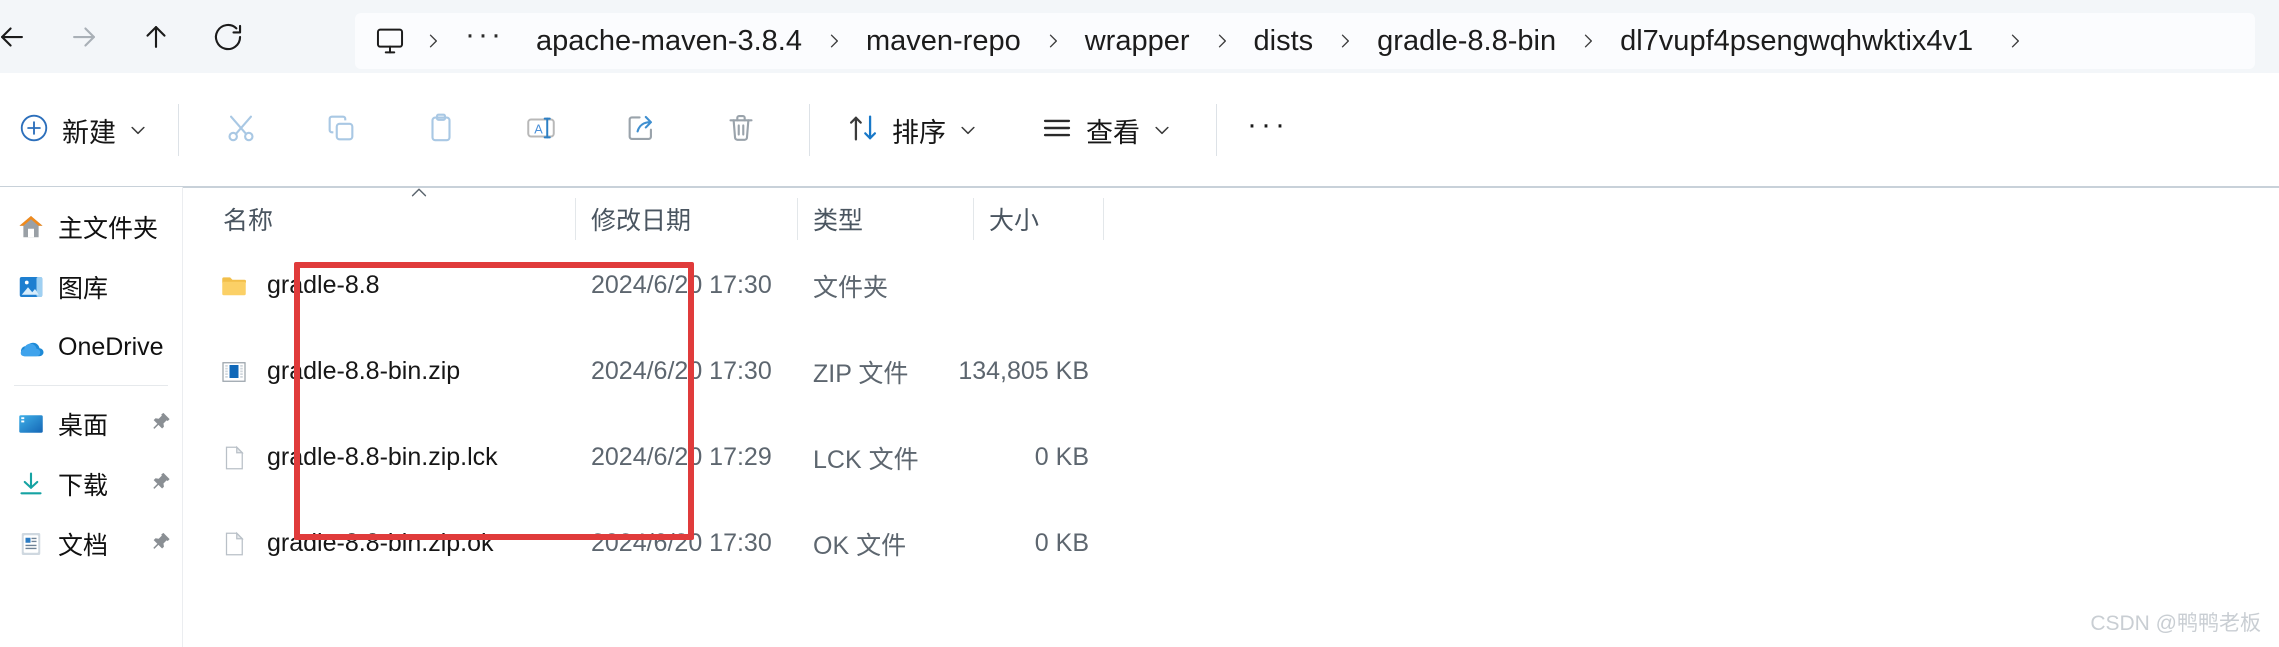 Image resolution: width=2279 pixels, height=647 pixels. I want to click on breadcrumb-separator-end, so click(2010, 41).